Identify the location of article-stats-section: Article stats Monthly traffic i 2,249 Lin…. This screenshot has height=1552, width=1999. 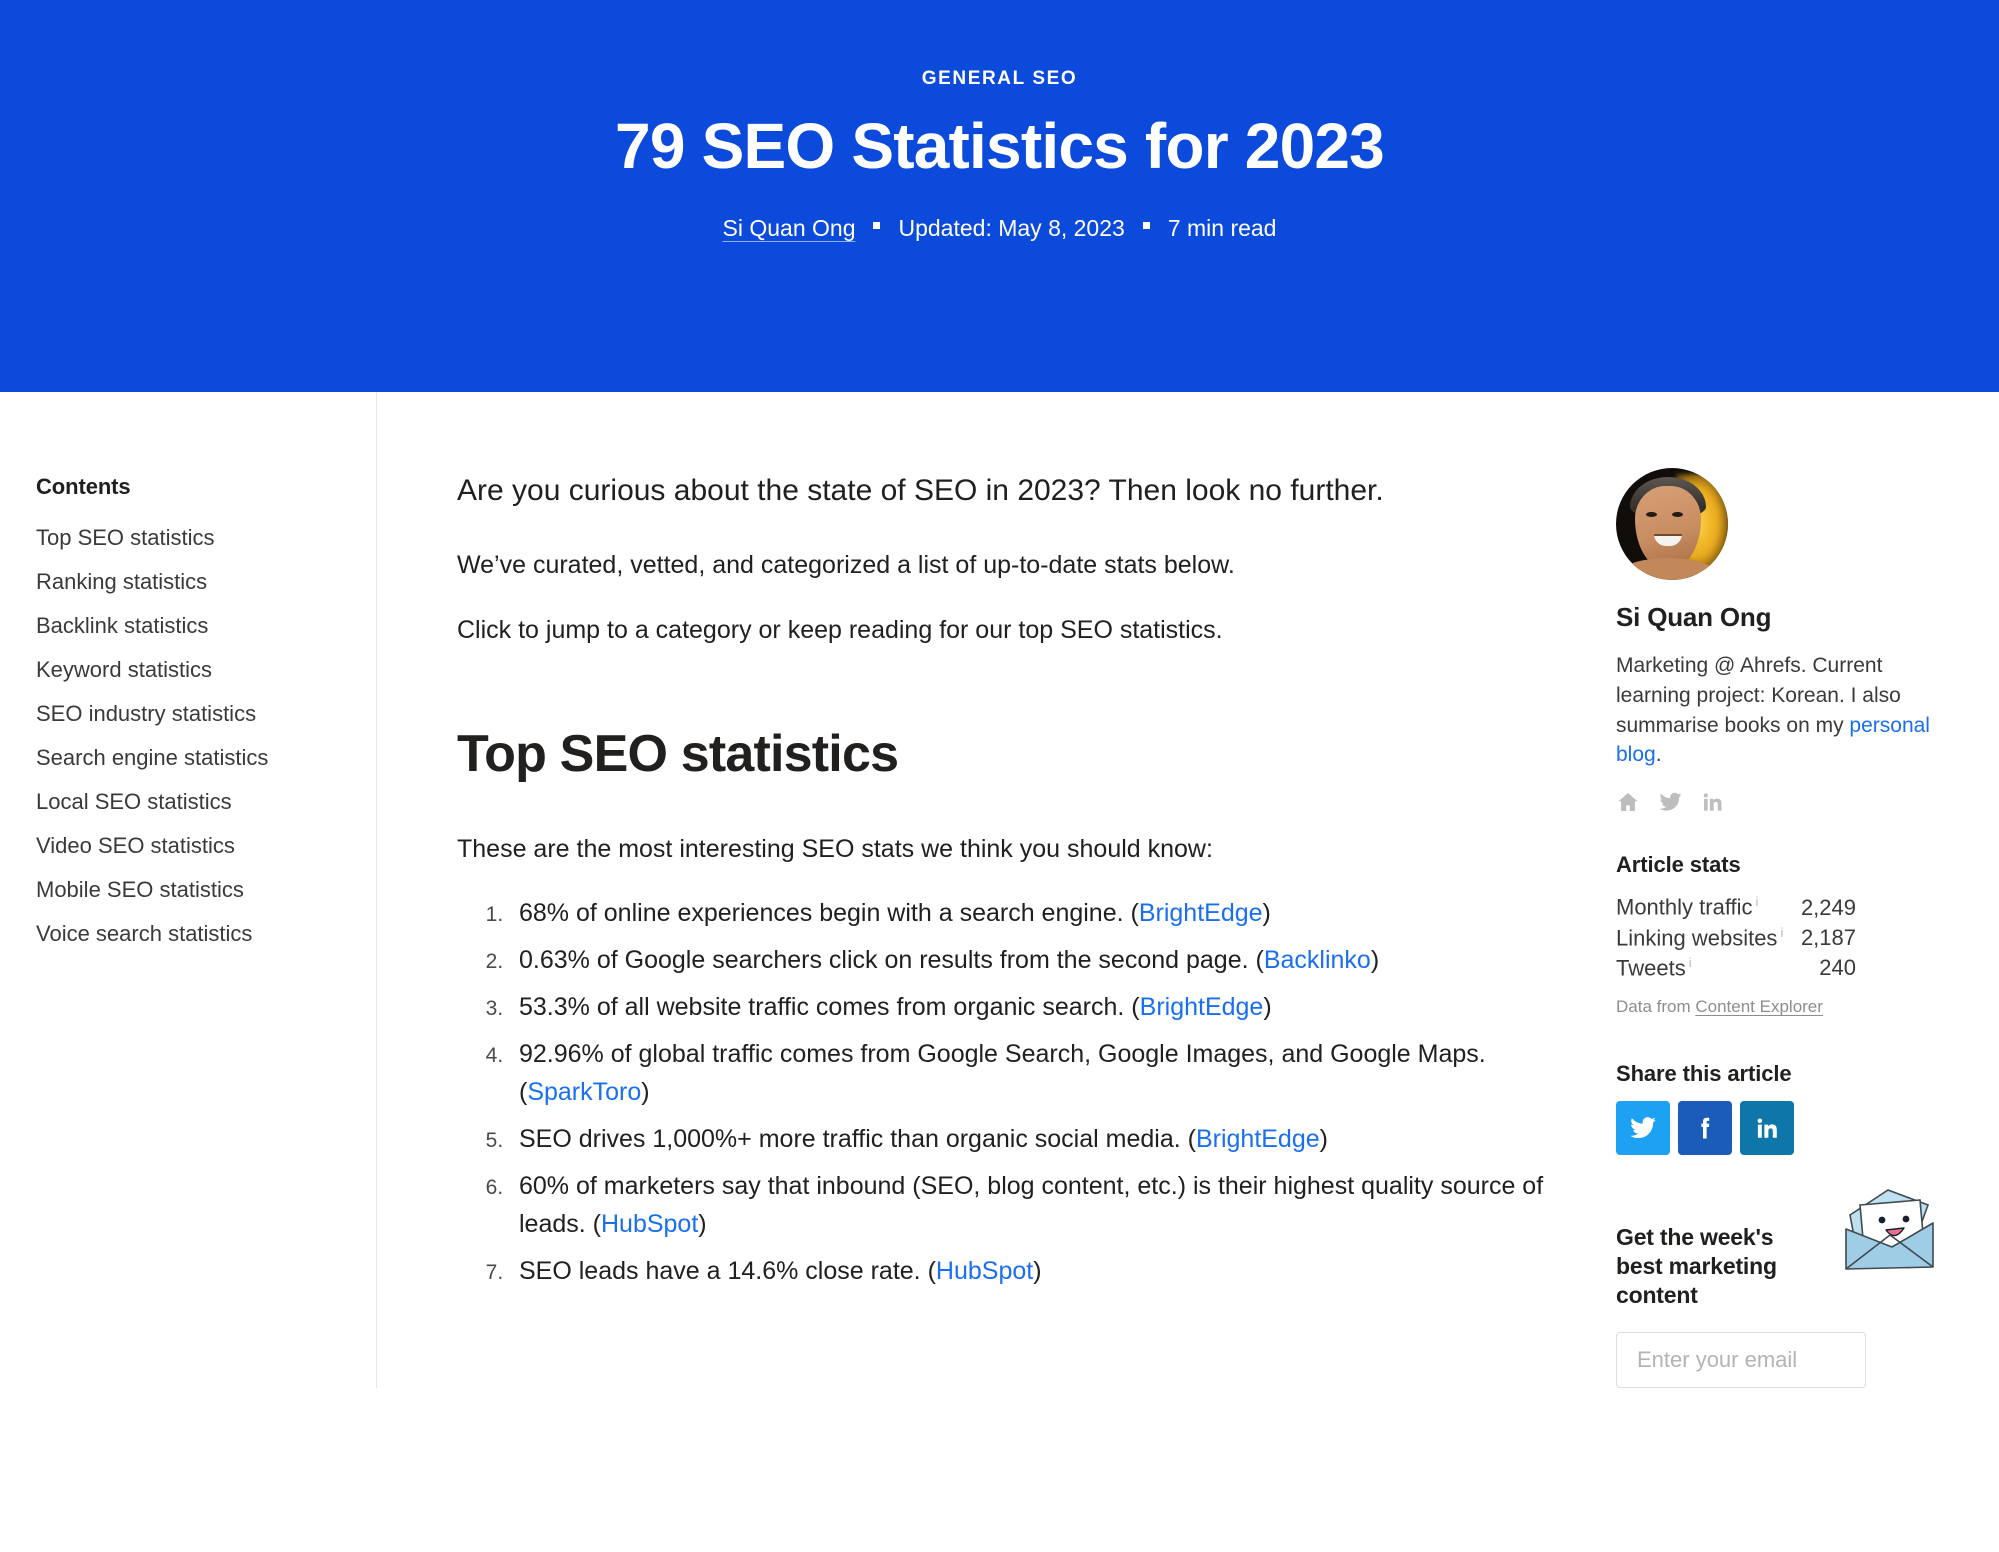
(1781, 934).